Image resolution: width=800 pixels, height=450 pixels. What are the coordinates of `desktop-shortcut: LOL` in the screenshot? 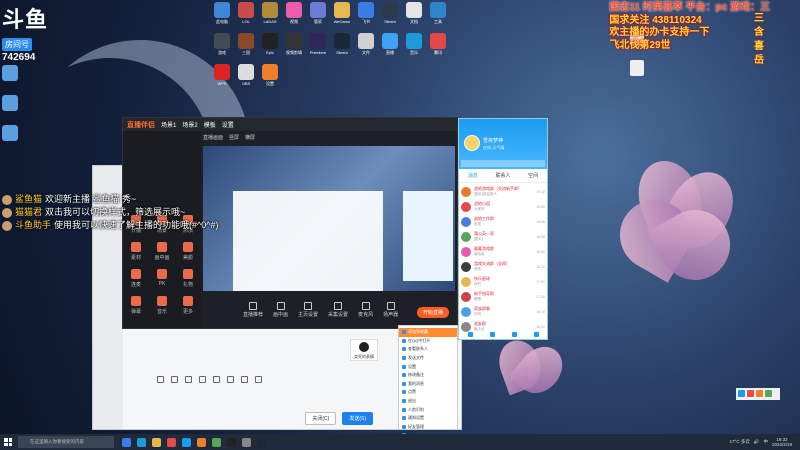 It's located at (246, 17).